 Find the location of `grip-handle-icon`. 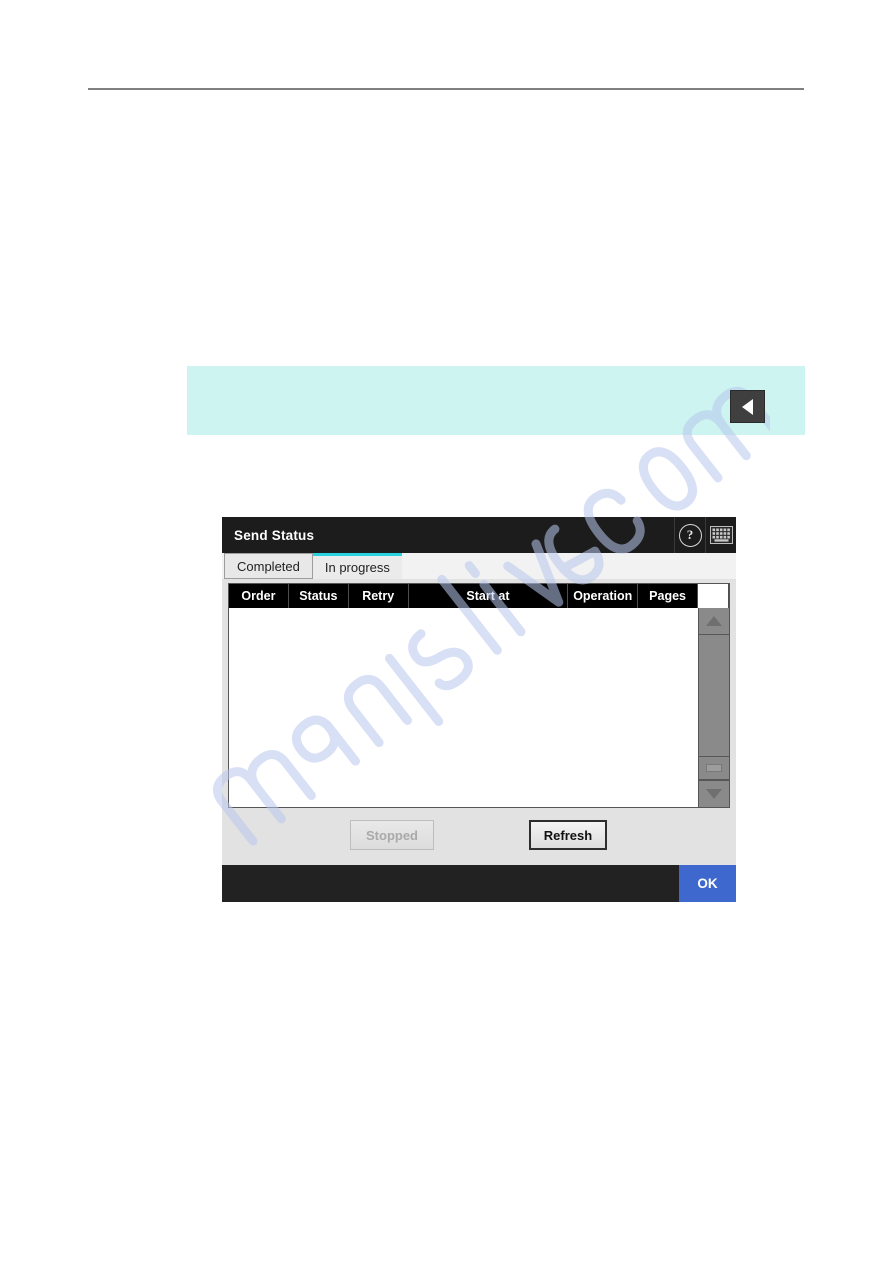

grip-handle-icon is located at coordinates (714, 768).